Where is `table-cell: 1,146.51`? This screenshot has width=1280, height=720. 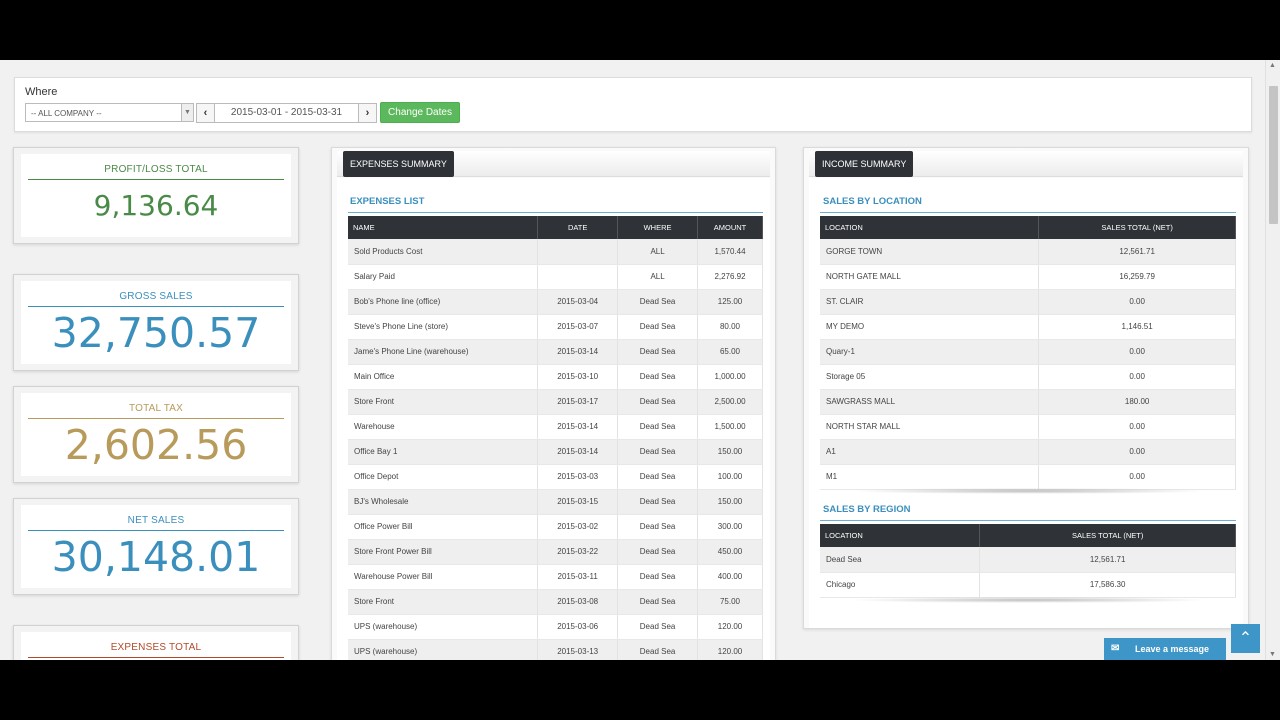 table-cell: 1,146.51 is located at coordinates (1137, 327).